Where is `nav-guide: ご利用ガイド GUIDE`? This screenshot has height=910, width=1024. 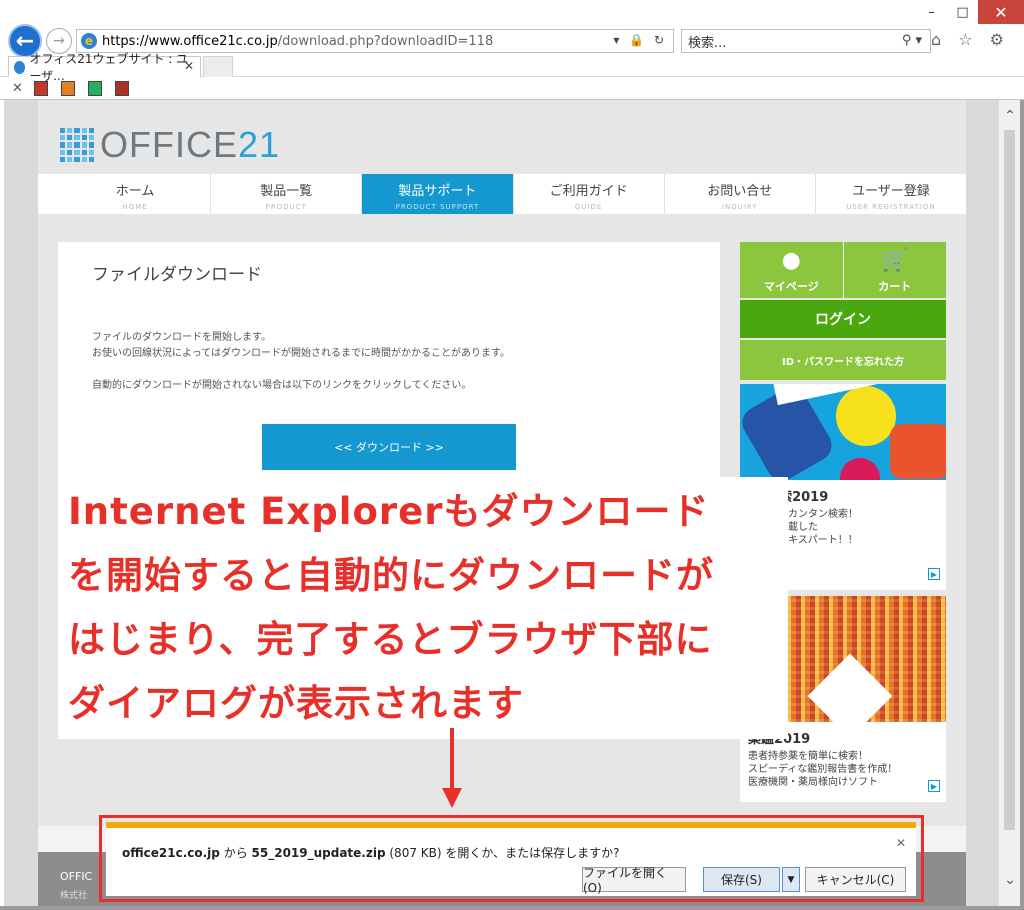 nav-guide: ご利用ガイド GUIDE is located at coordinates (588, 194).